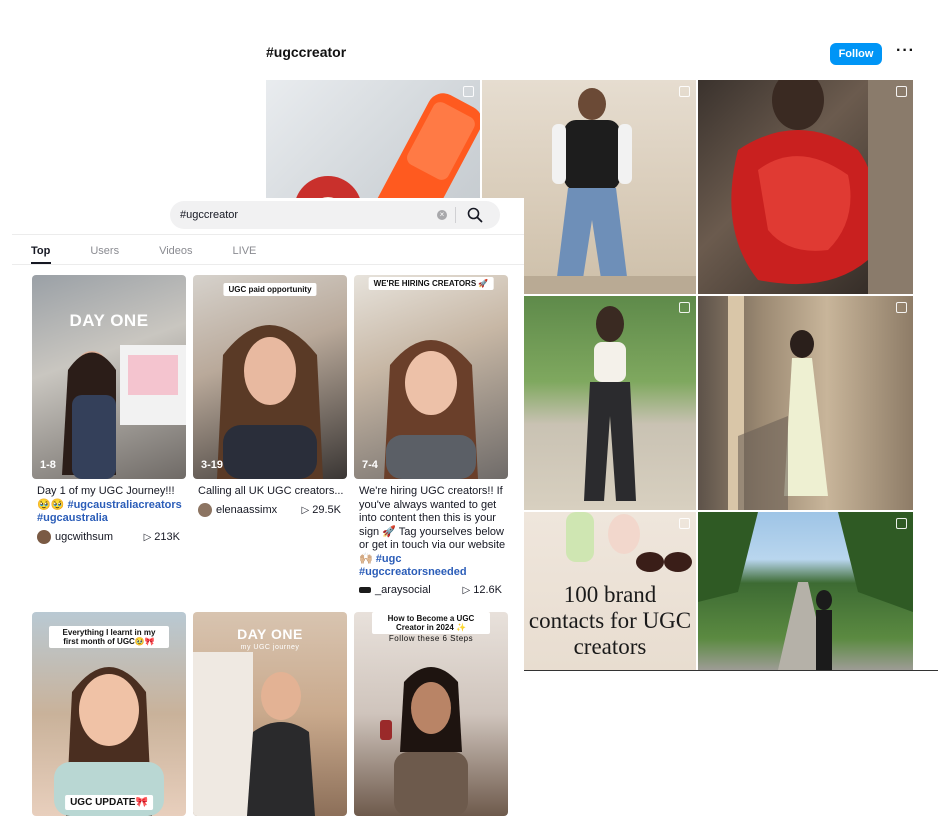 The height and width of the screenshot is (816, 940). I want to click on video-thumbnail: DAY ONE my UGC journey, so click(270, 714).